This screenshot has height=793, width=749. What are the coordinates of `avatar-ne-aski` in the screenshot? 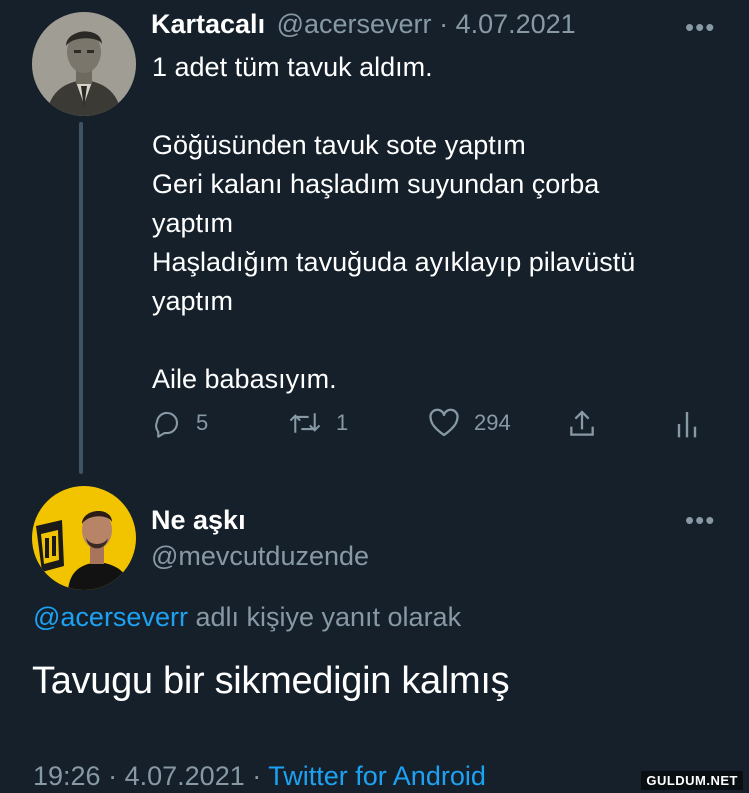 It's located at (84, 538).